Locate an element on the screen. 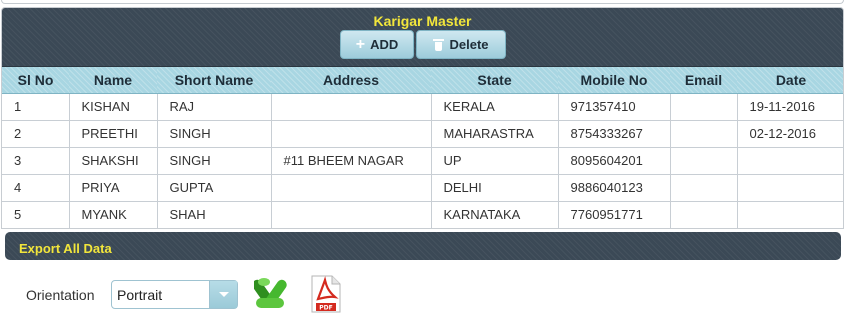  cell-state: KERALA is located at coordinates (494, 106).